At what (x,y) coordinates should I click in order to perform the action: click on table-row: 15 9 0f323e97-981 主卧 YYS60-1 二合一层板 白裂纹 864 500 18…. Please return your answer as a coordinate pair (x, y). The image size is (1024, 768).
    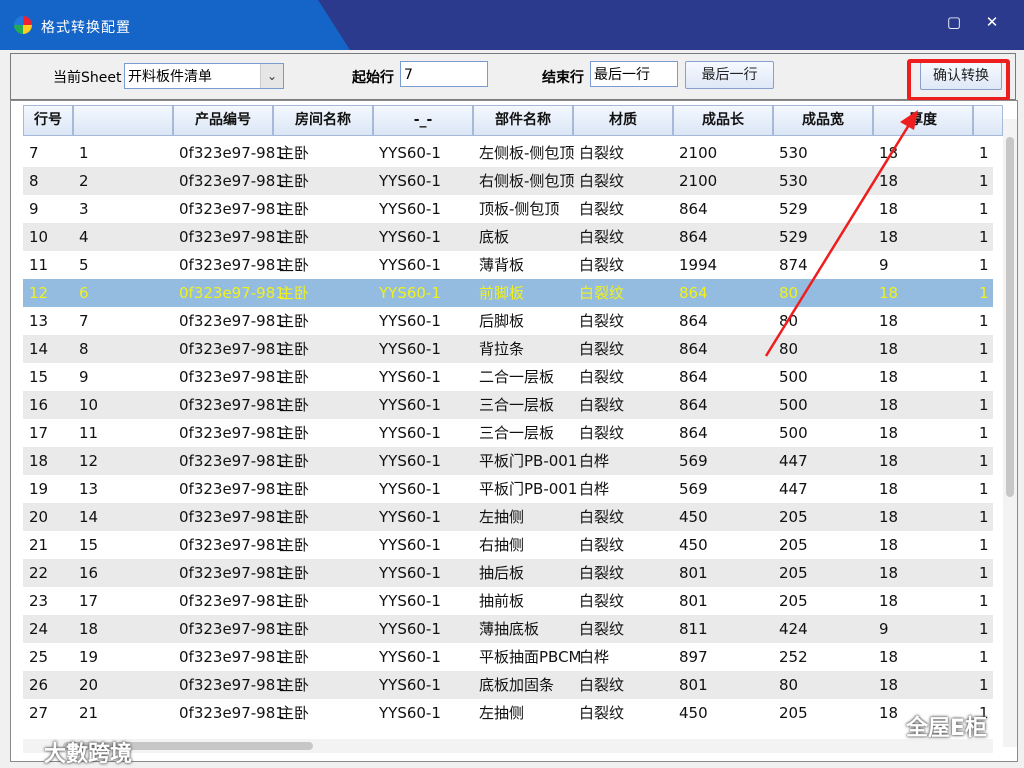
    Looking at the image, I should click on (508, 377).